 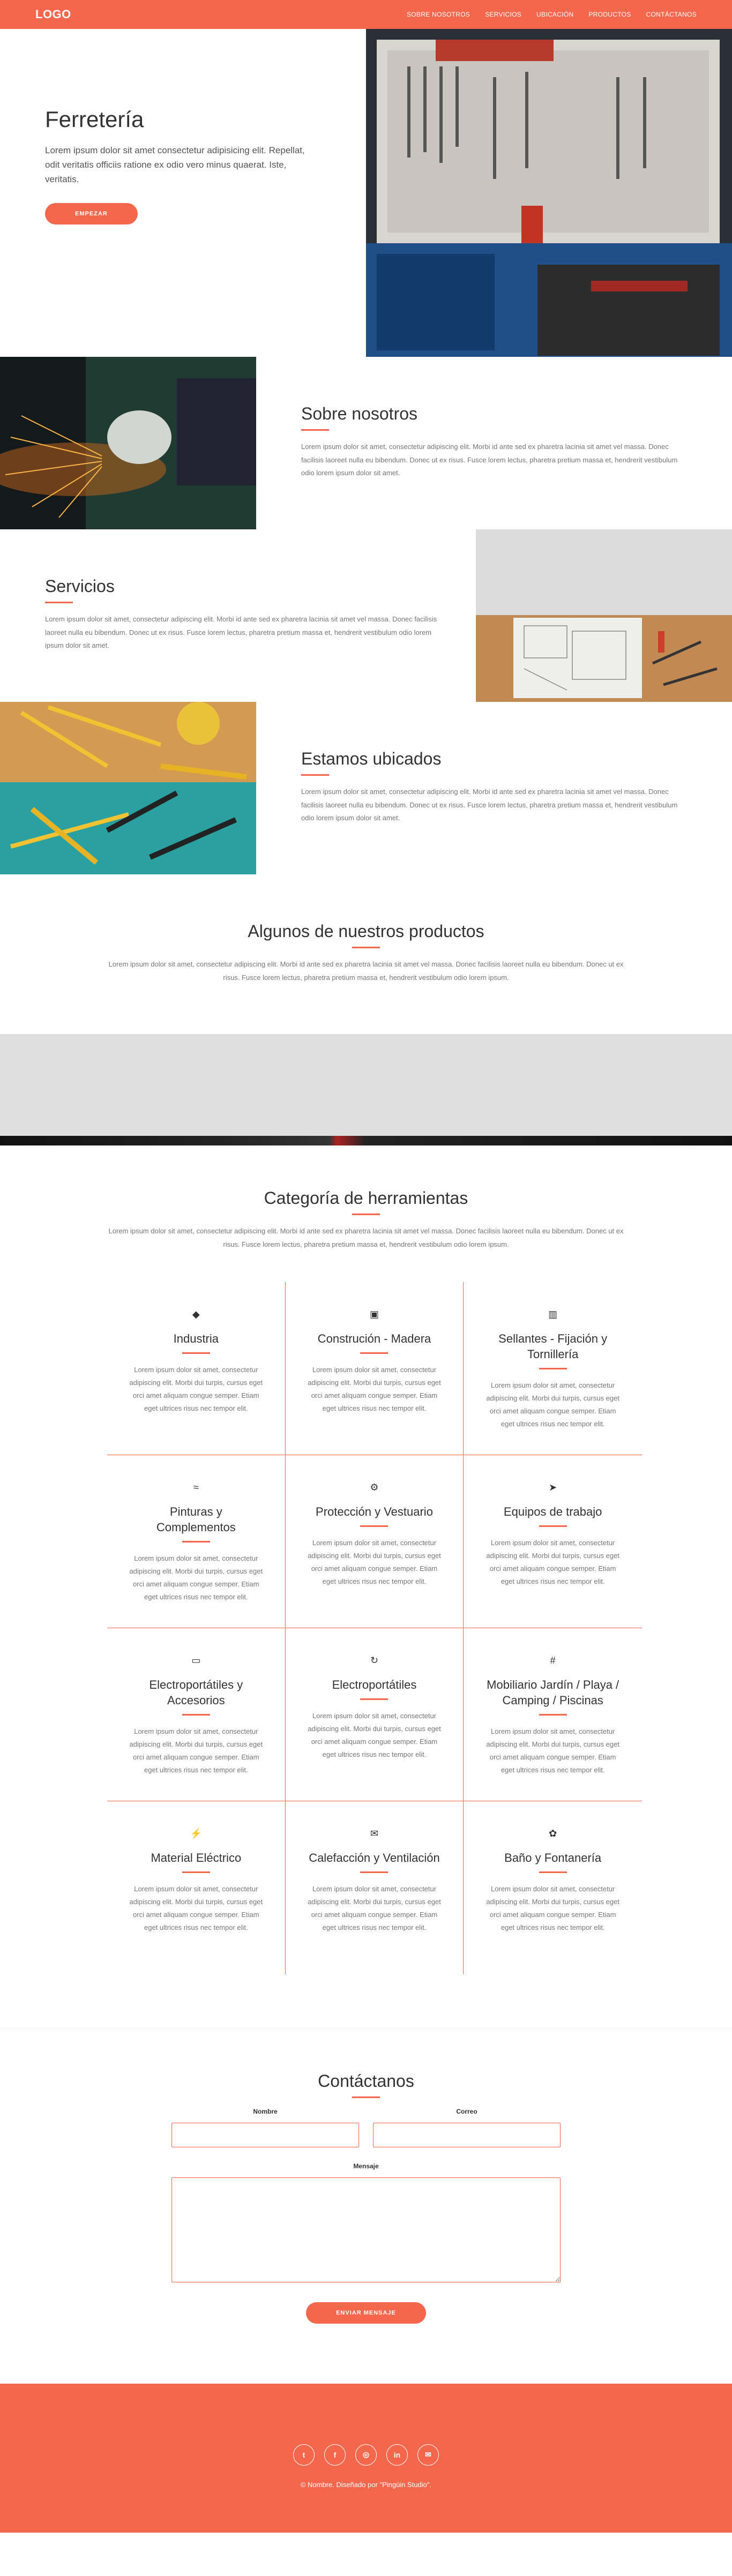 I want to click on nav-link-contactanos: Contáctanos, so click(x=671, y=14).